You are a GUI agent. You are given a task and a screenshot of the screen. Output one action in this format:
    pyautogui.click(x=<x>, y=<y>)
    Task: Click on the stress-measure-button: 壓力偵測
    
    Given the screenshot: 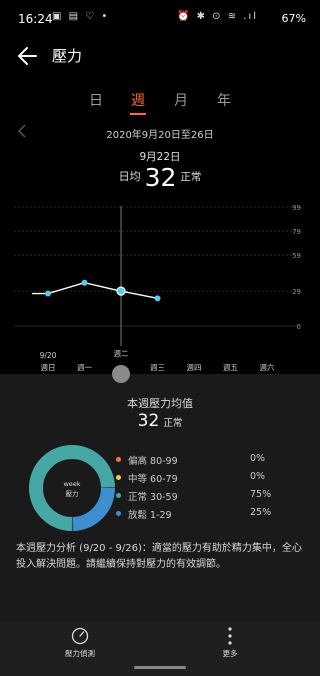 What is the action you would take?
    pyautogui.click(x=80, y=640)
    